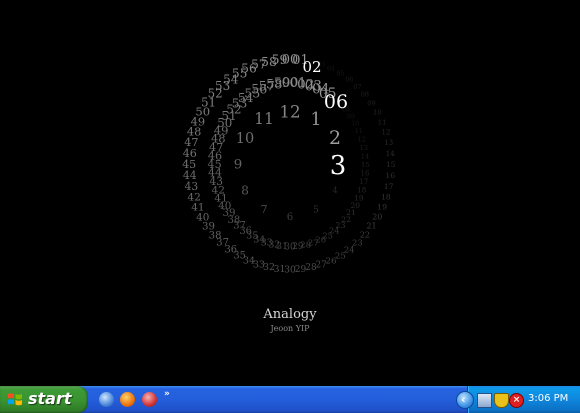 The width and height of the screenshot is (580, 413). Describe the element at coordinates (290, 217) in the screenshot. I see `hour-number: 6` at that location.